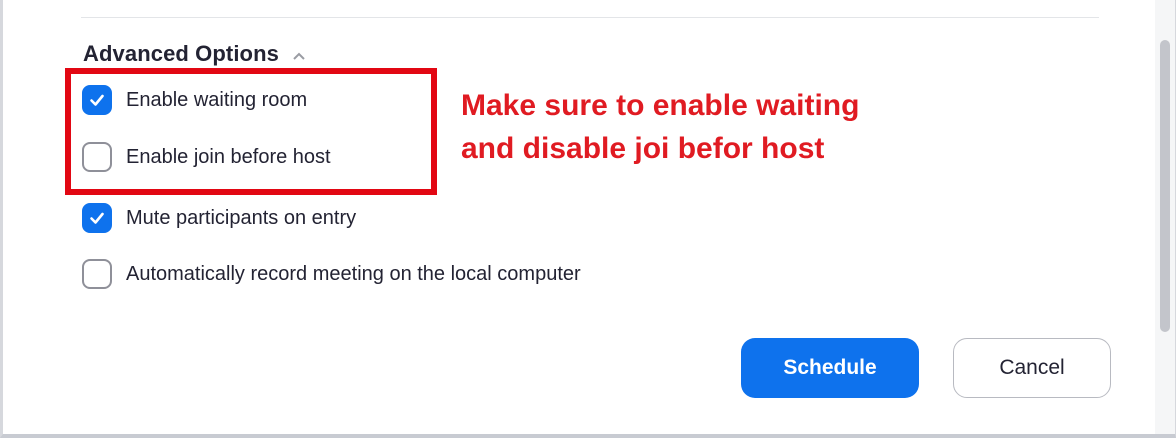  I want to click on scrollbar, so click(1165, 217).